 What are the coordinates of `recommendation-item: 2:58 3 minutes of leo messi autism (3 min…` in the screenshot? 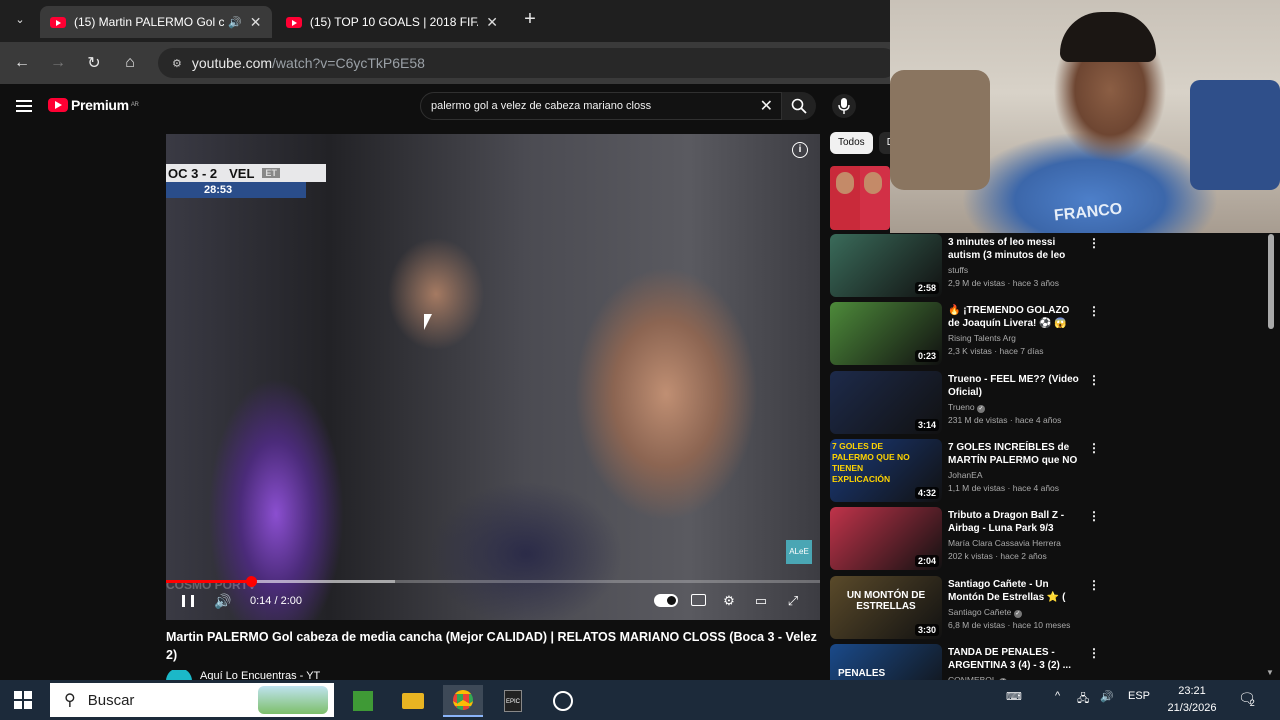 It's located at (1040, 266).